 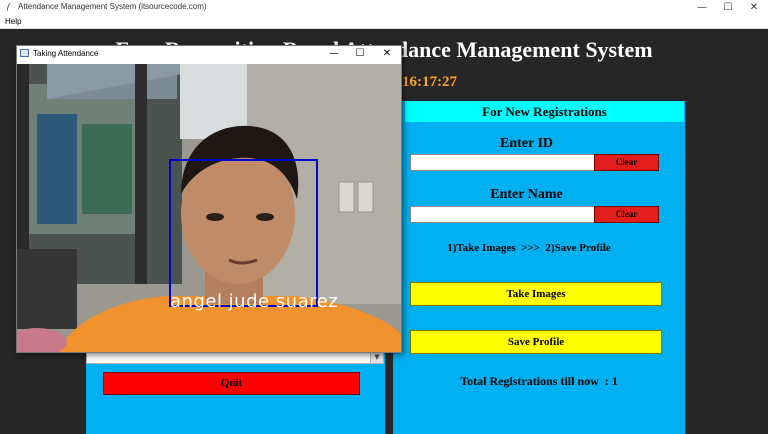 What do you see at coordinates (626, 214) in the screenshot?
I see `clear-name-button: Clear` at bounding box center [626, 214].